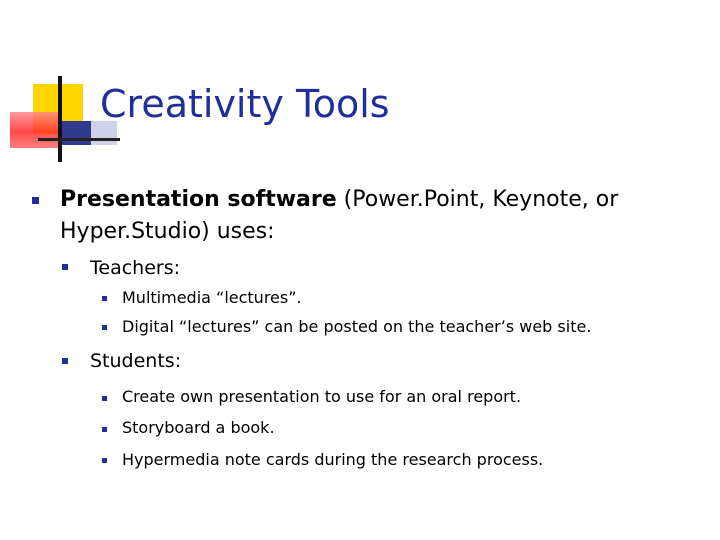  What do you see at coordinates (477, 199) in the screenshot?
I see `main-bullet-rest: (Power.Point, Keynote, or` at bounding box center [477, 199].